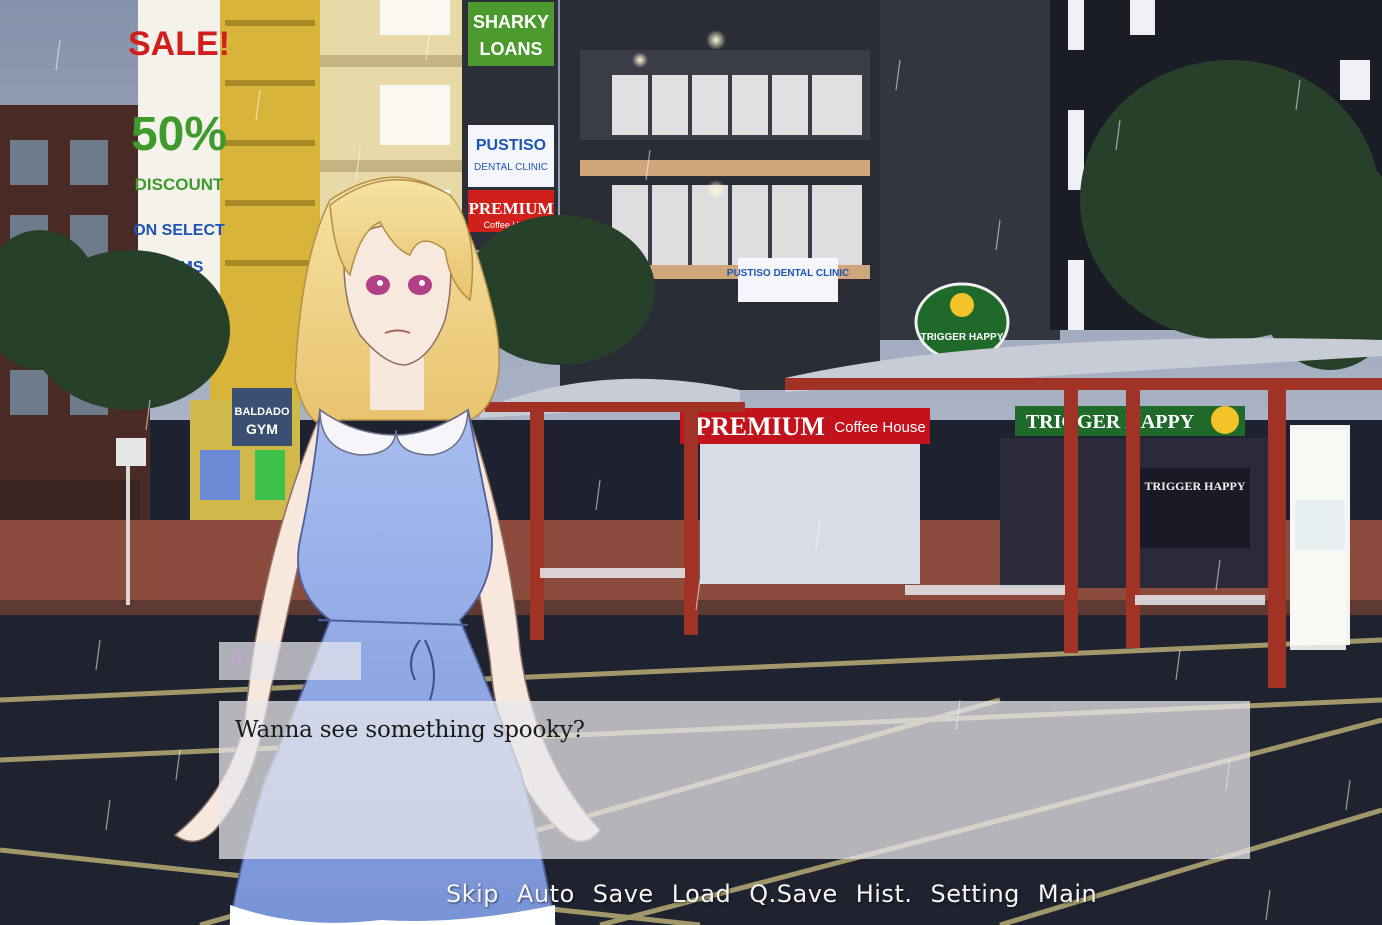  Describe the element at coordinates (290, 661) in the screenshot. I see `speaker-name-box: A` at that location.